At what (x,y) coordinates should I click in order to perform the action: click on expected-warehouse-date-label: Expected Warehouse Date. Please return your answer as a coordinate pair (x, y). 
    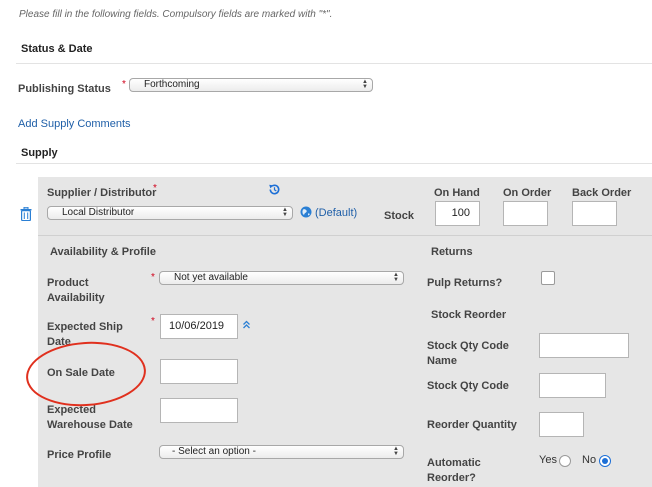
    Looking at the image, I should click on (90, 417).